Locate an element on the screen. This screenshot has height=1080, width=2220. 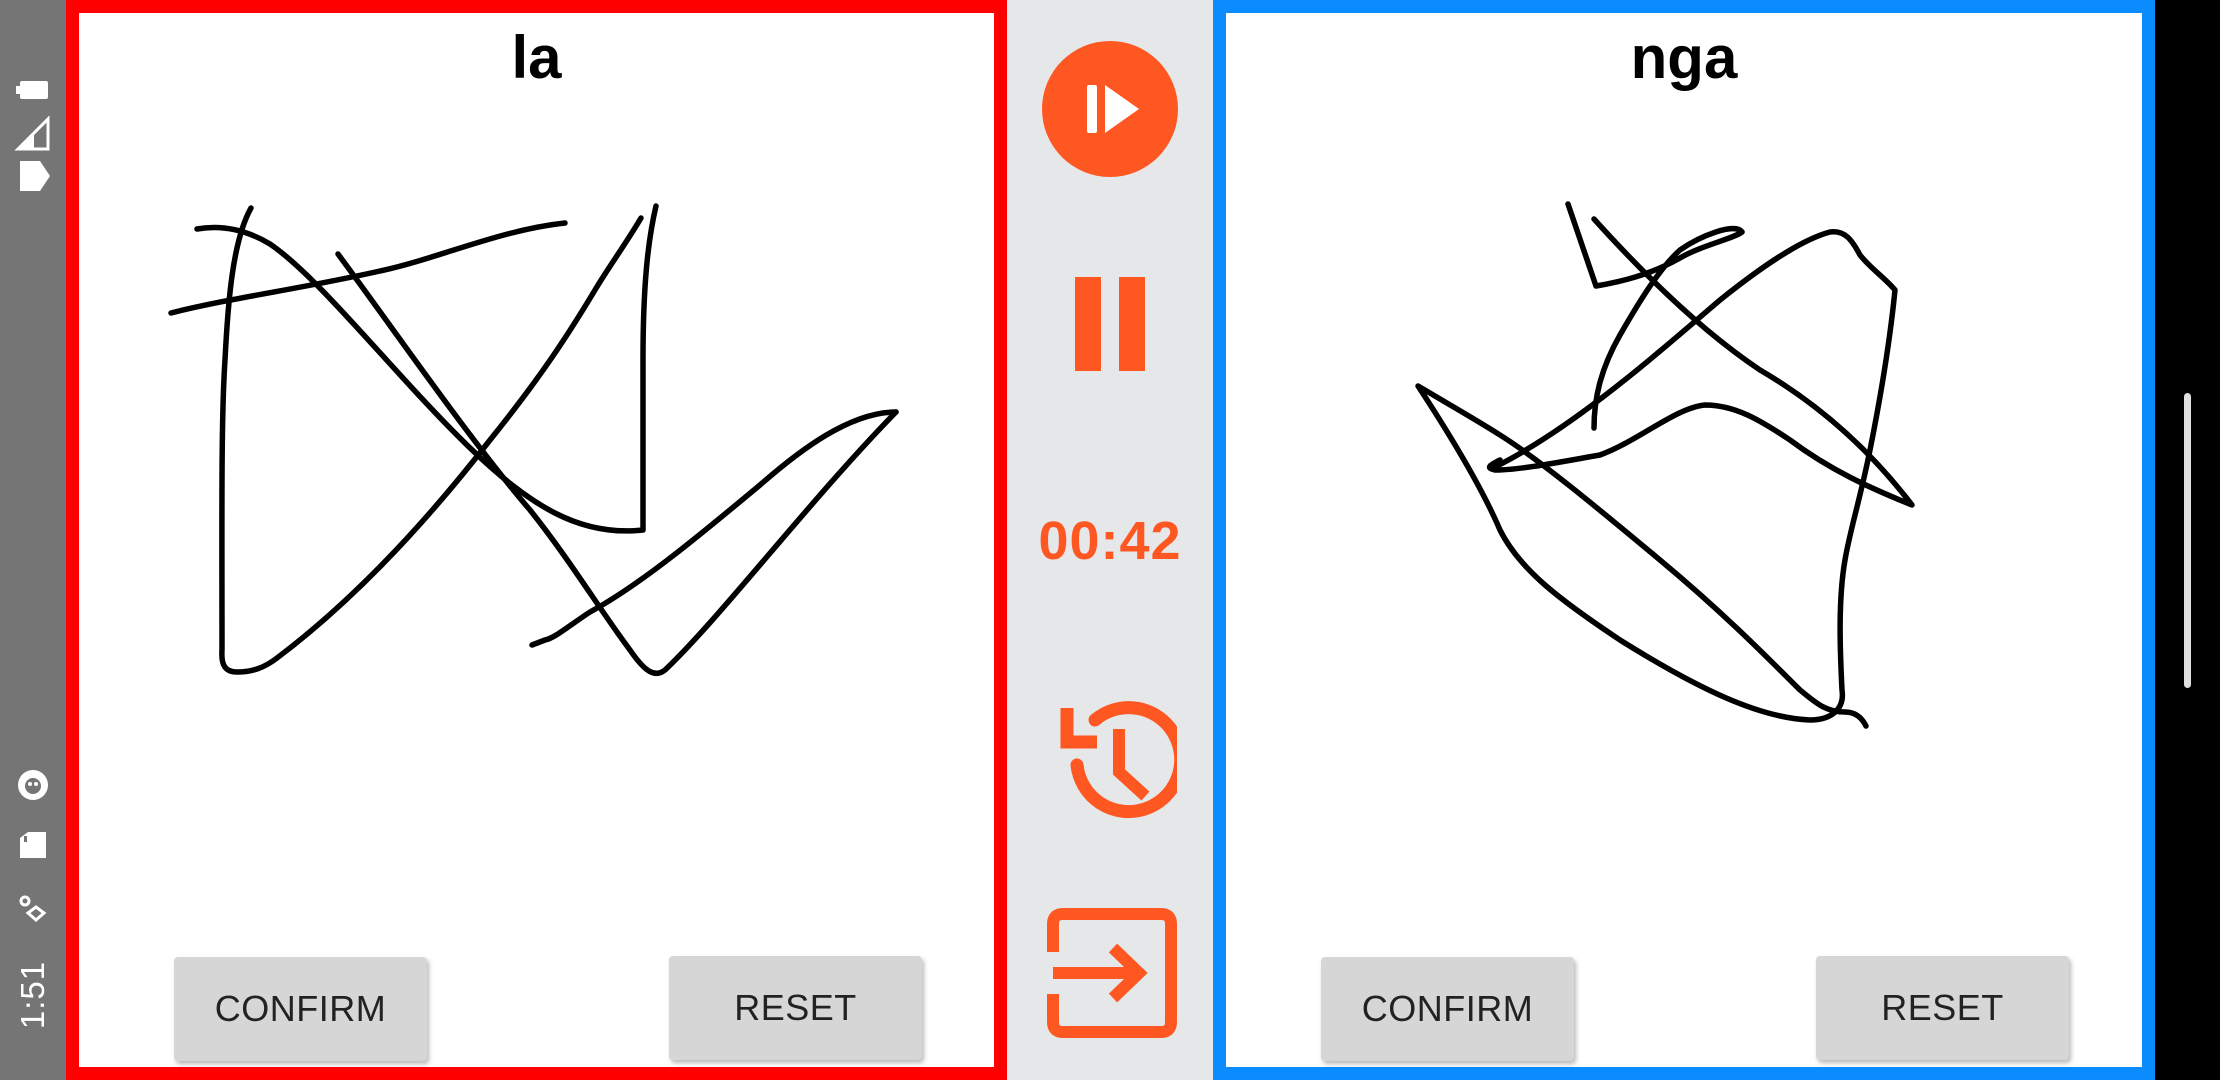
exit-icon is located at coordinates (1112, 973).